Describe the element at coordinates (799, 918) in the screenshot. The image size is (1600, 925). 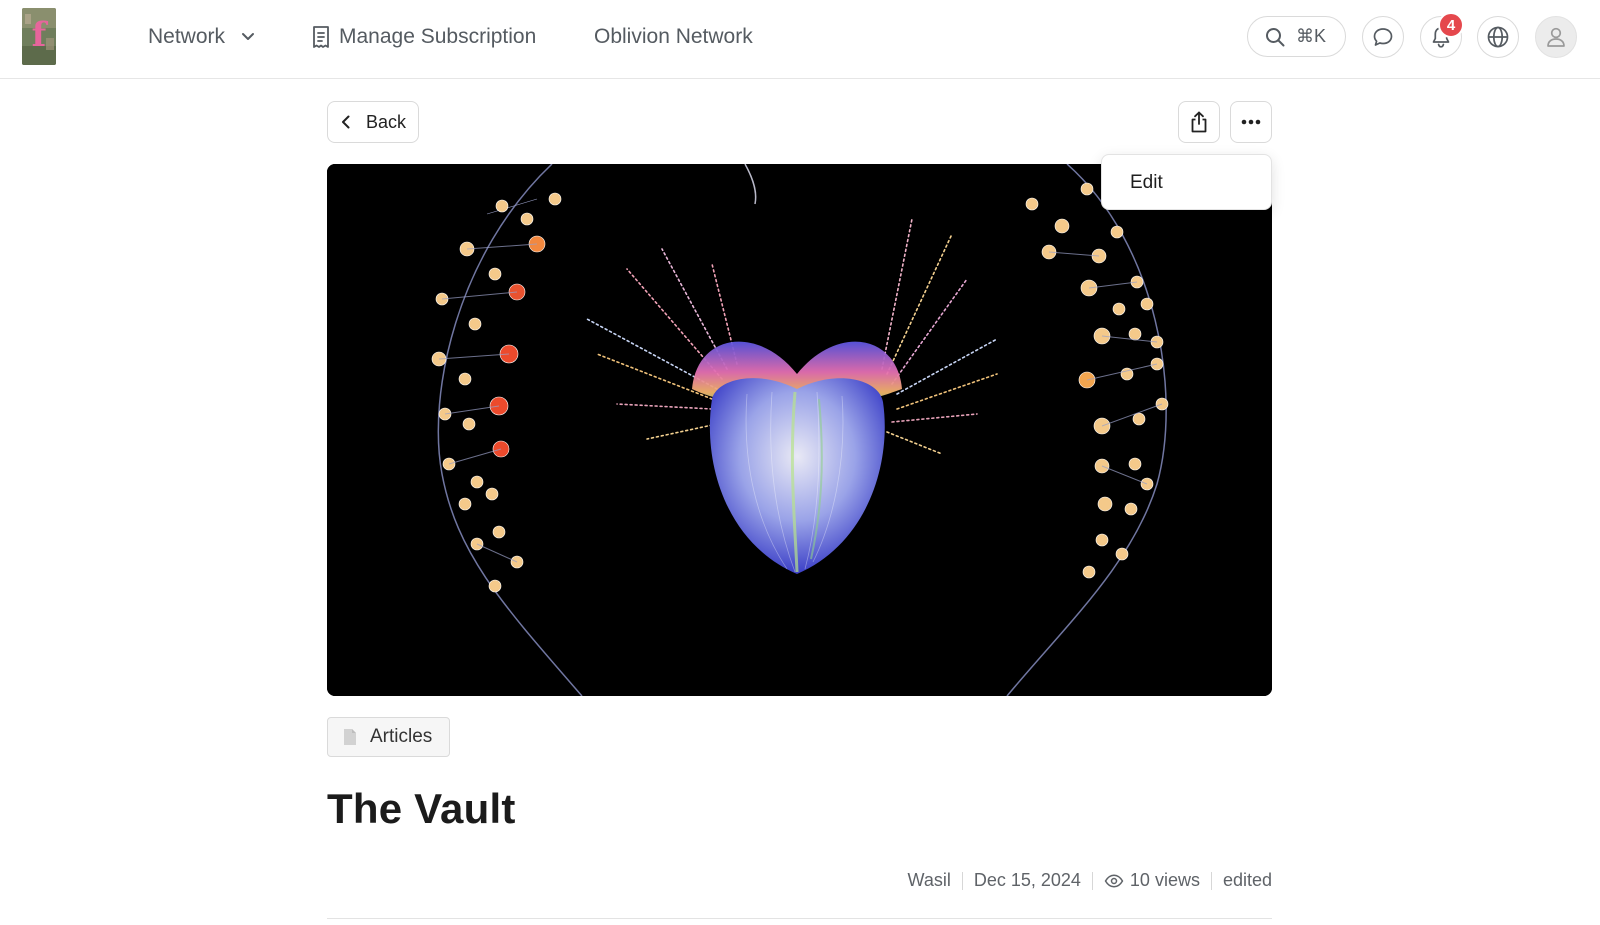
I see `content-divider` at that location.